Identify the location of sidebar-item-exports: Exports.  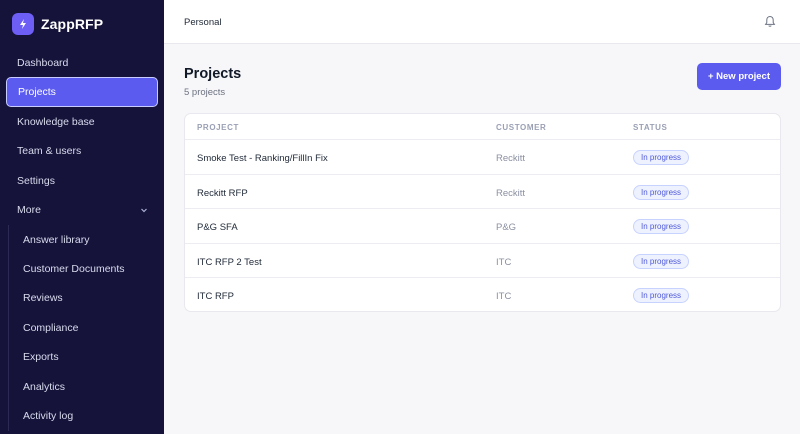
(86, 357).